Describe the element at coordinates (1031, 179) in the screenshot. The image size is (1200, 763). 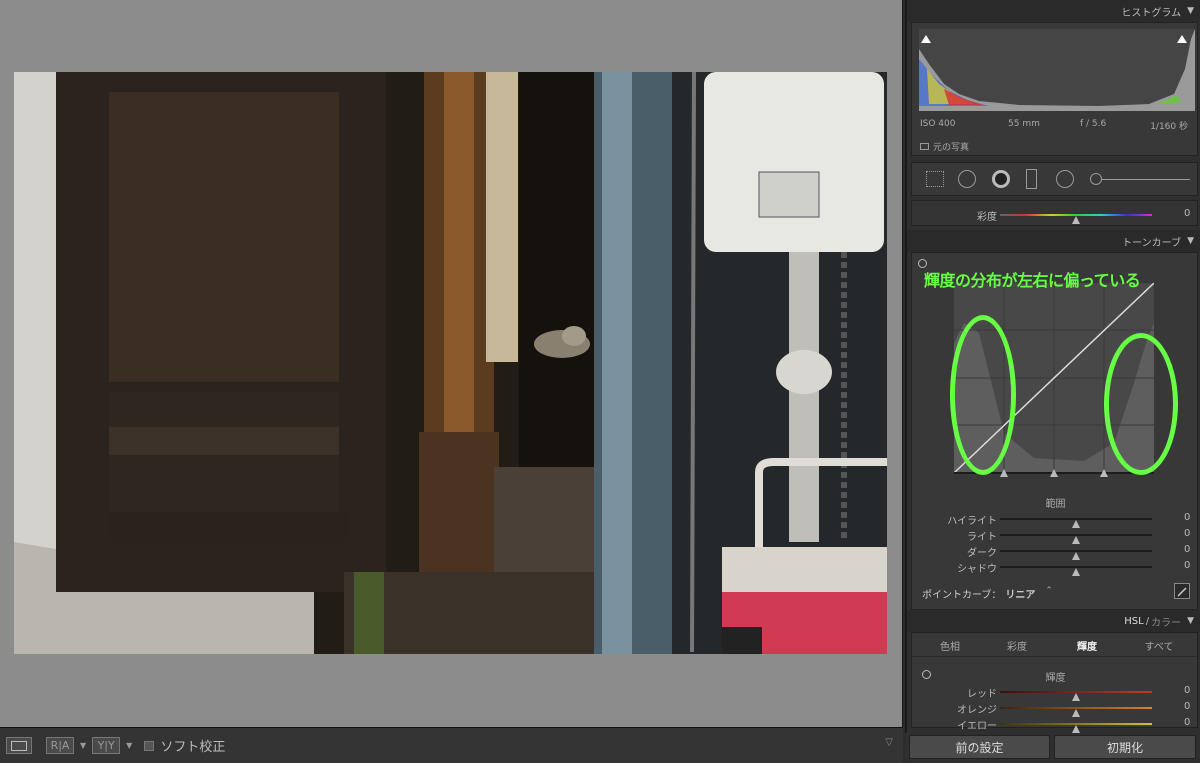
I see `graduated-filter-icon` at that location.